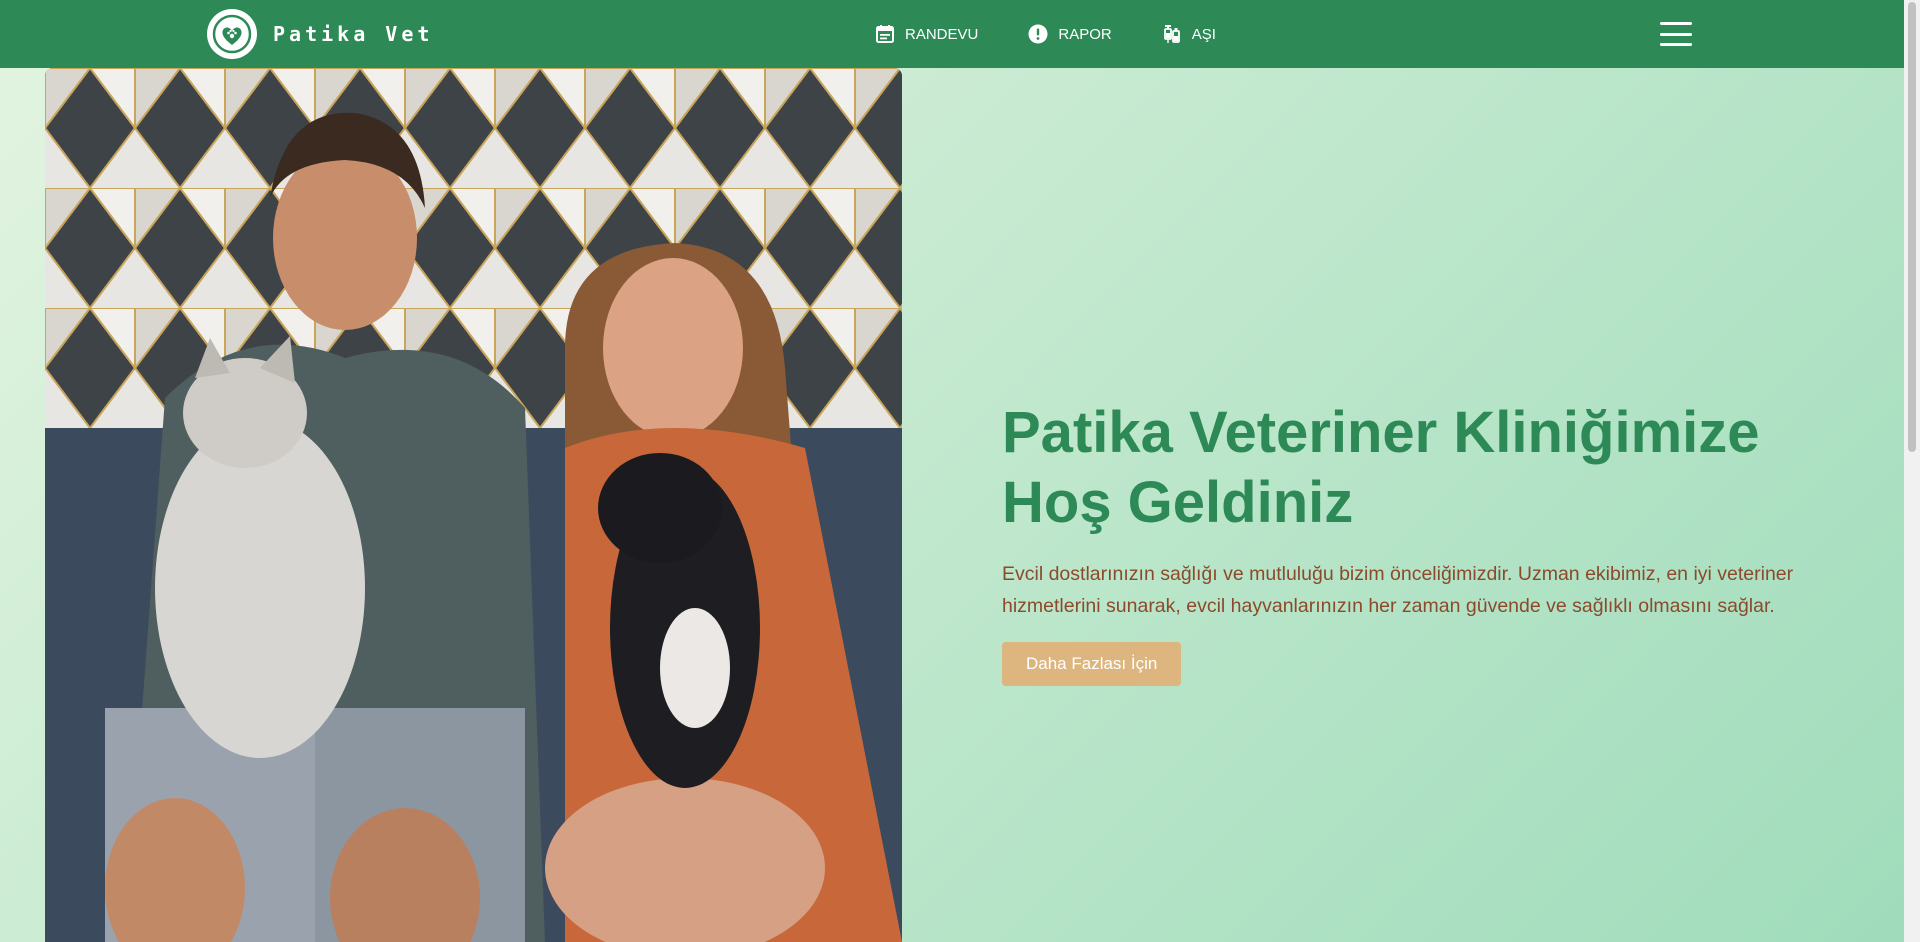  Describe the element at coordinates (1189, 34) in the screenshot. I see `nav-item-asi: AŞI` at that location.